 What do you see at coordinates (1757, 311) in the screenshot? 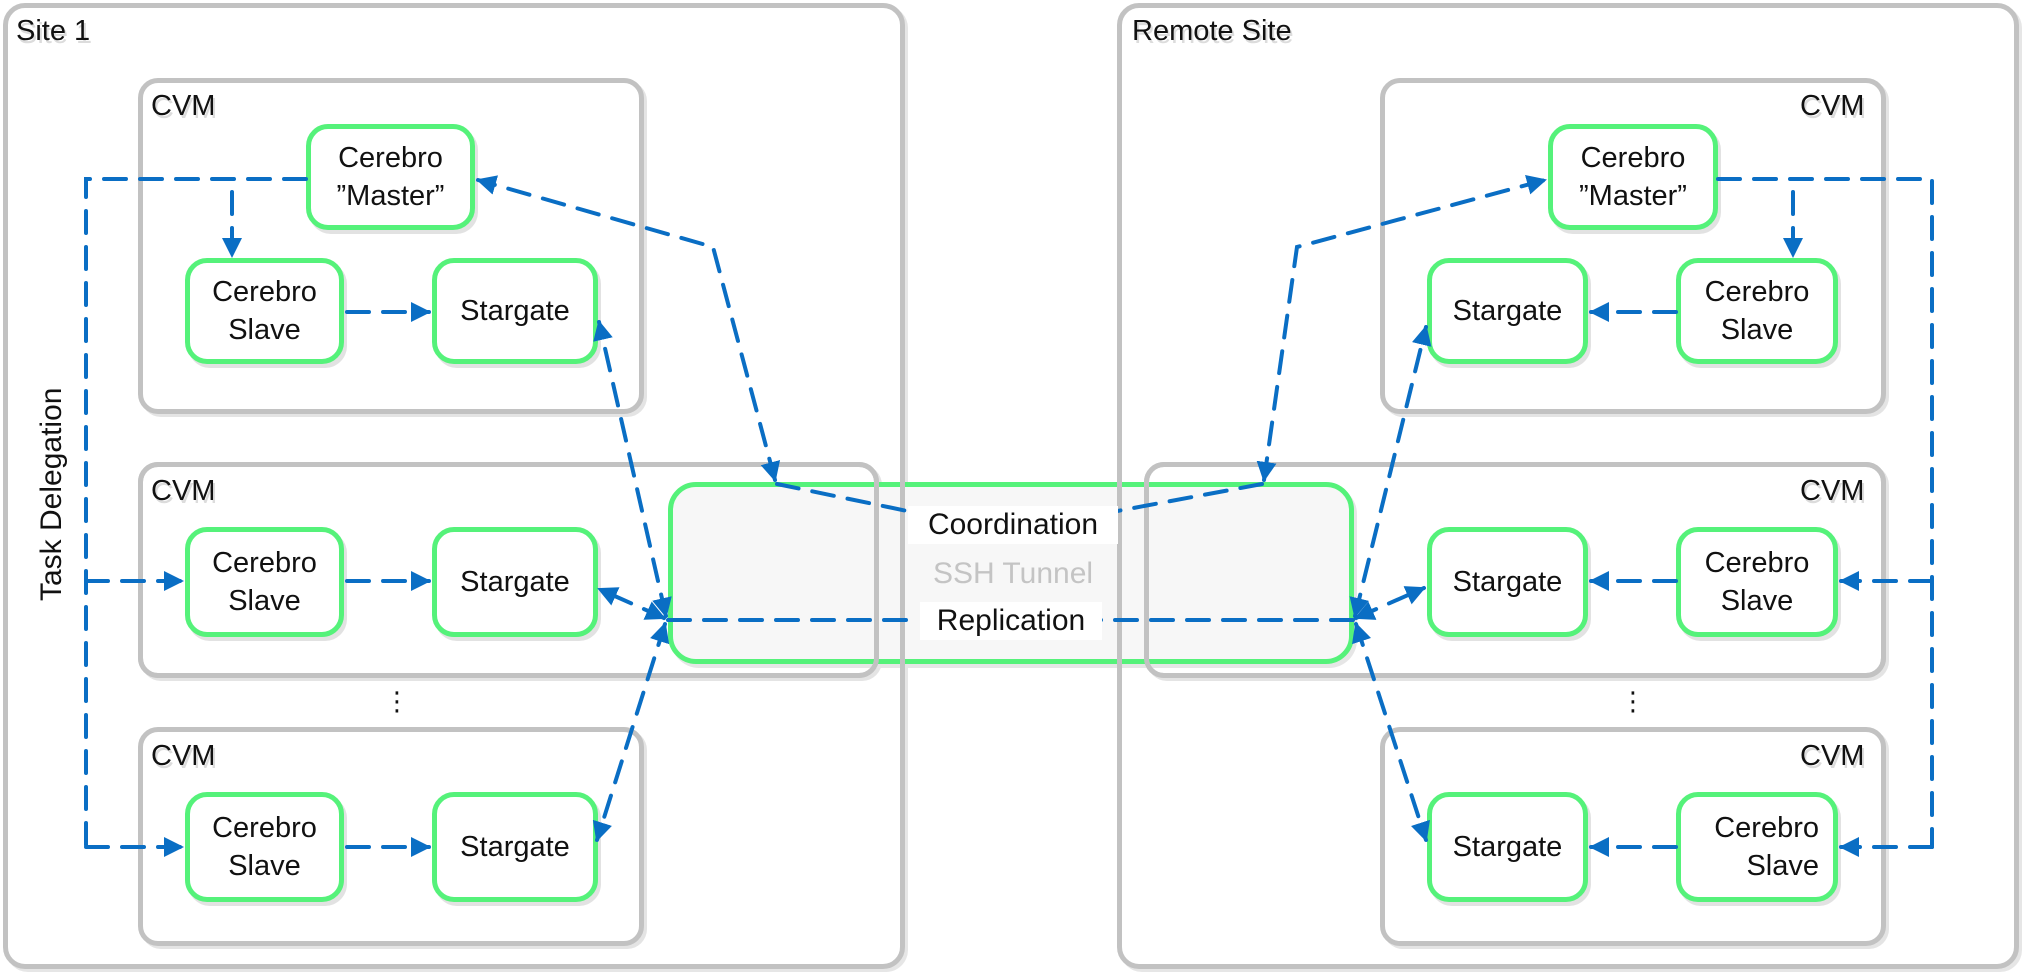
I see `right-cerebro-slave-1: Cerebro Slave` at bounding box center [1757, 311].